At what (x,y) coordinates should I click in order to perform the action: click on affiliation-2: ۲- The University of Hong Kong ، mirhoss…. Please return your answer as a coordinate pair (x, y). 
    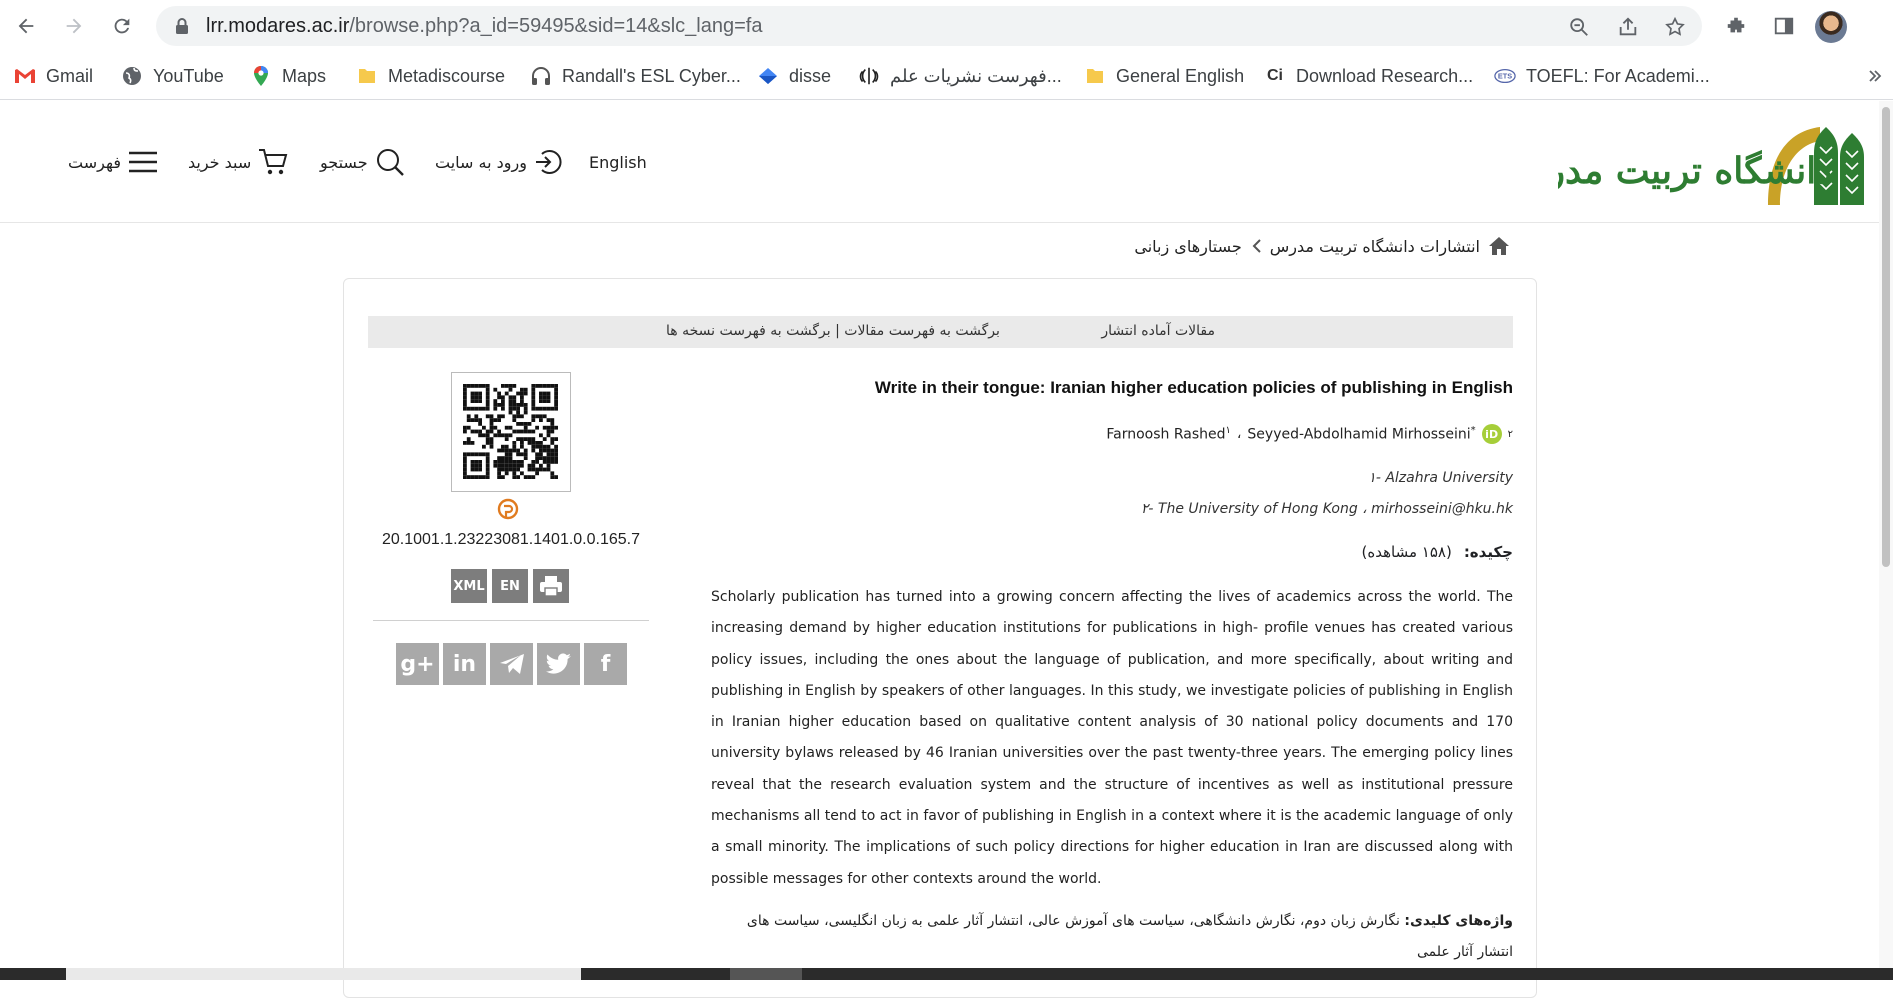
    Looking at the image, I should click on (1326, 509).